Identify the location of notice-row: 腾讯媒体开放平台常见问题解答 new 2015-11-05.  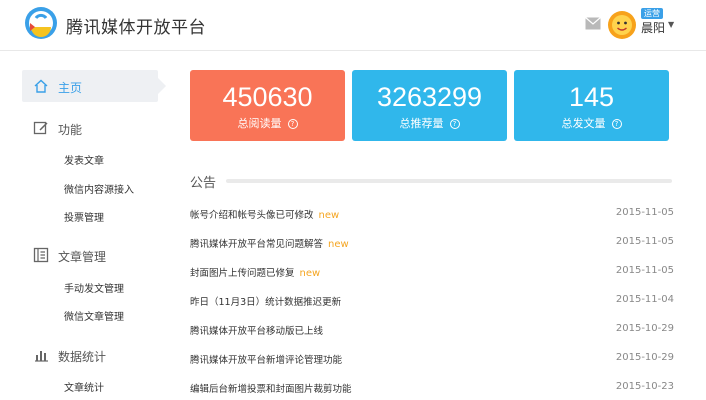
(432, 243).